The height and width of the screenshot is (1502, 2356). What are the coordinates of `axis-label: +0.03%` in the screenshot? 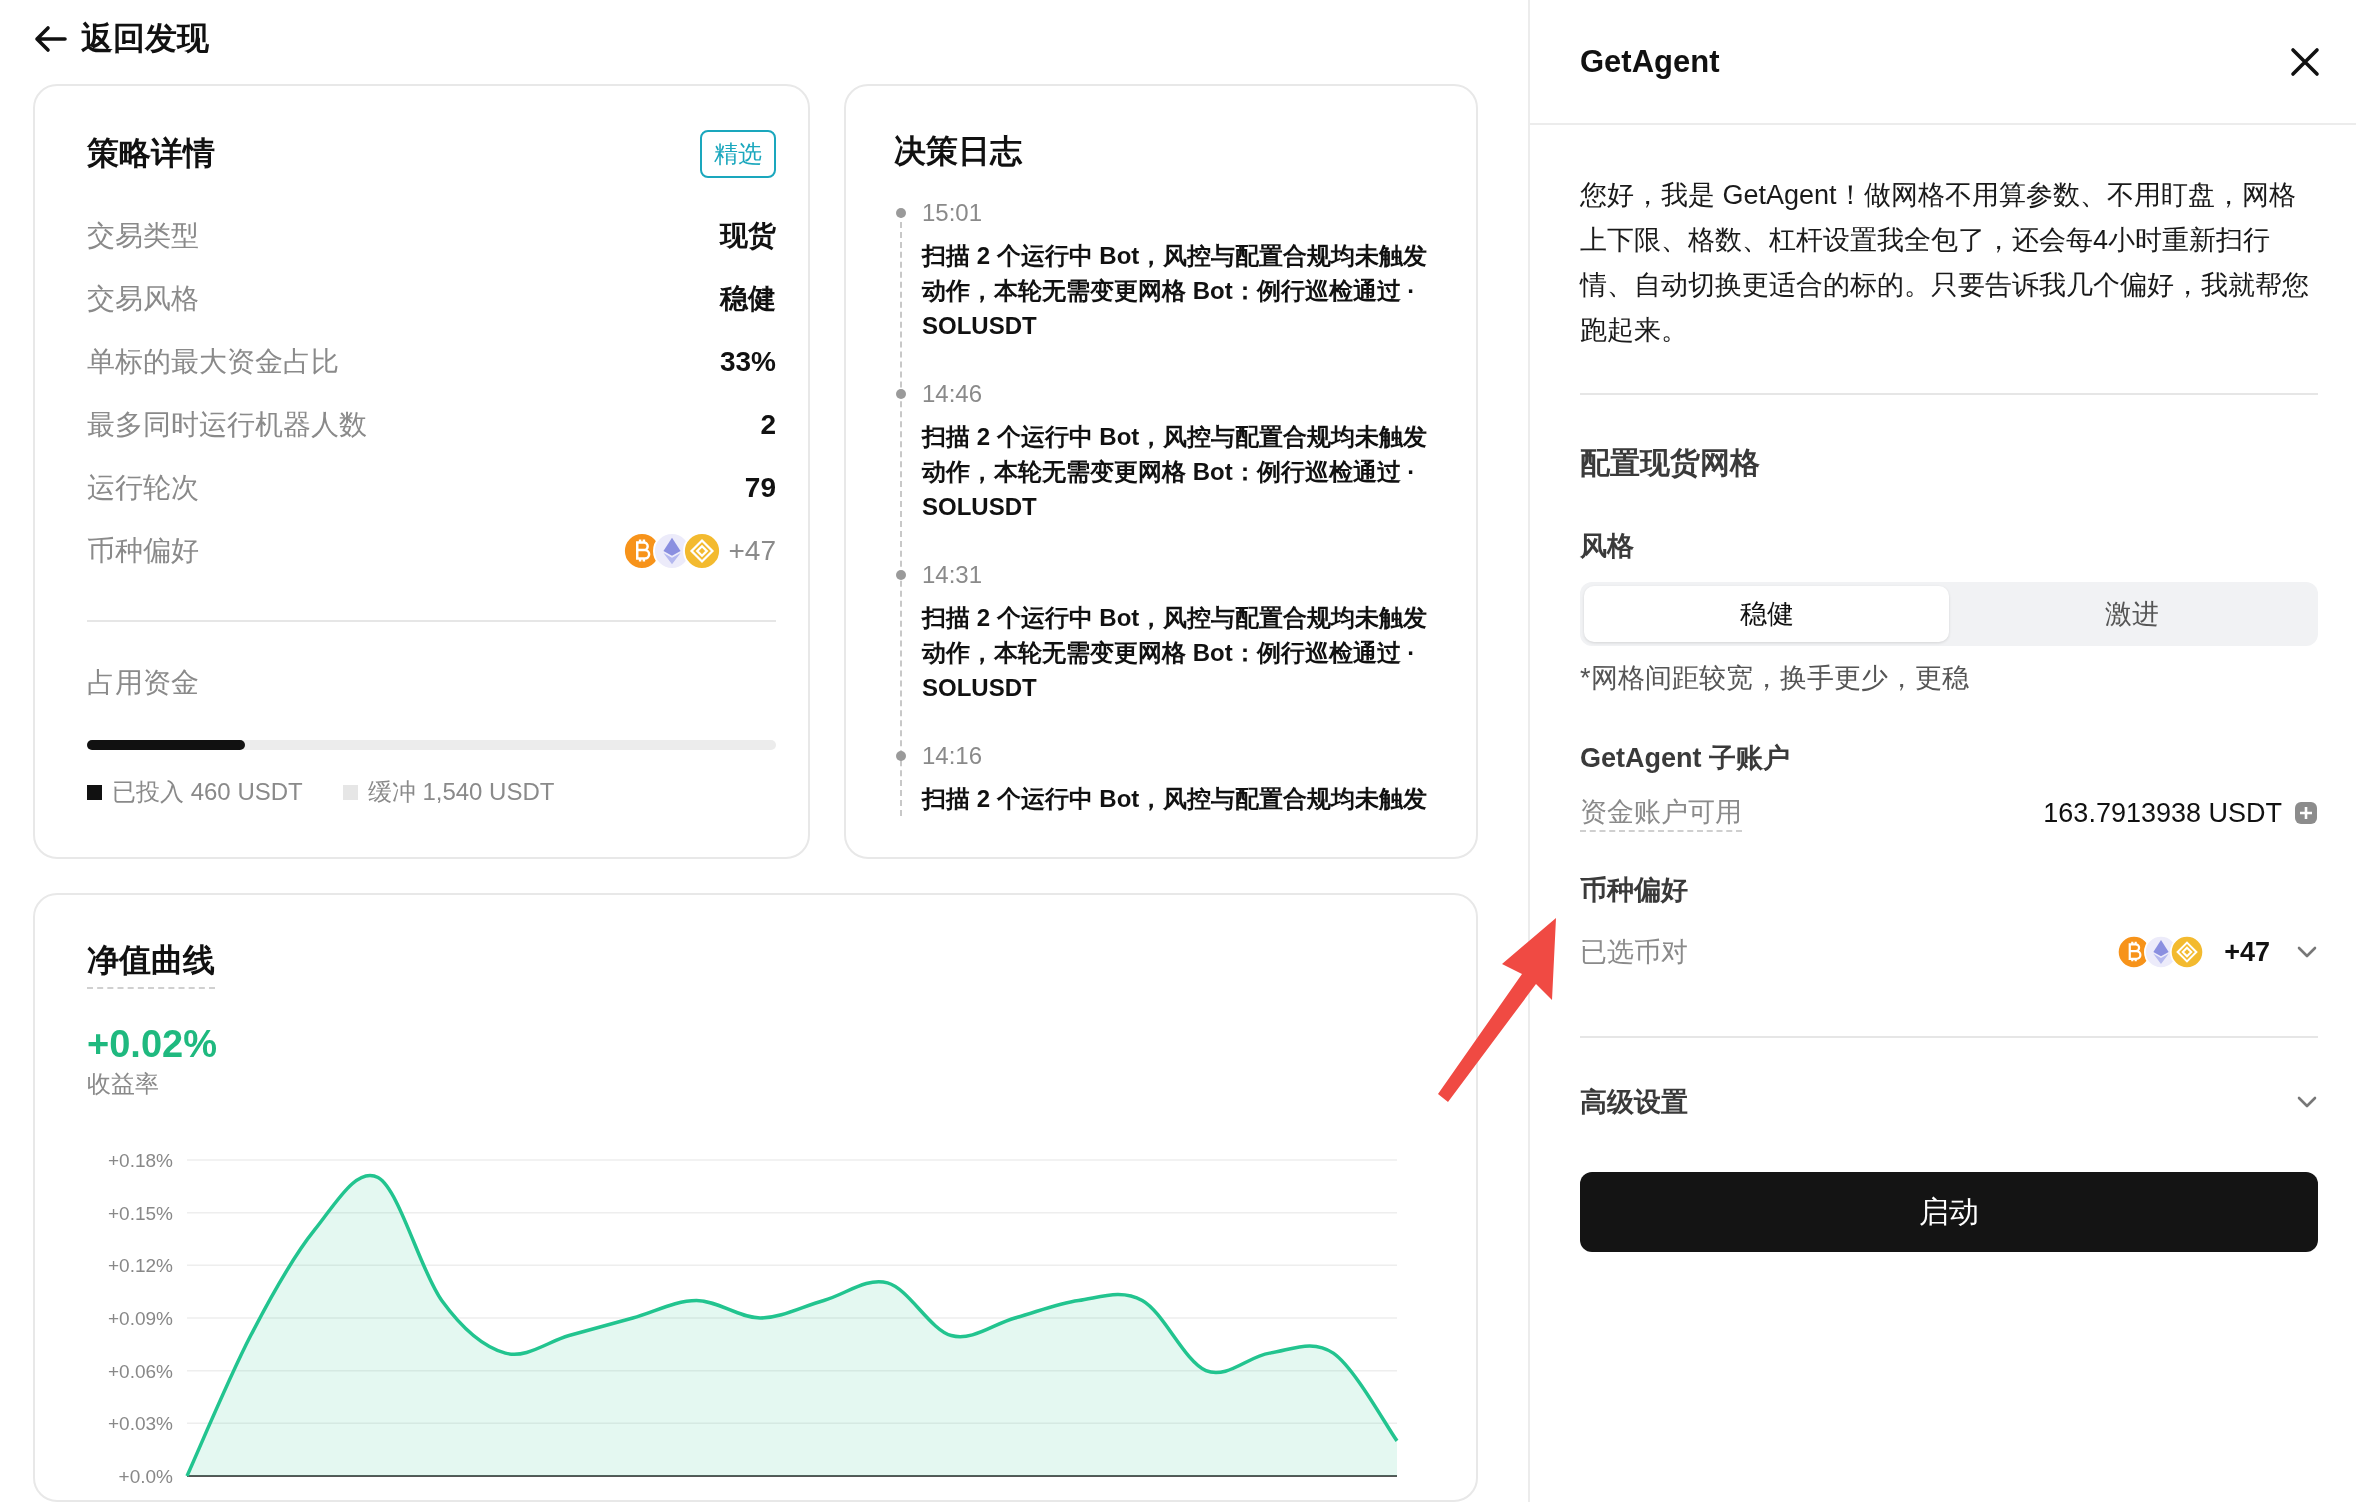 It's located at (140, 1424).